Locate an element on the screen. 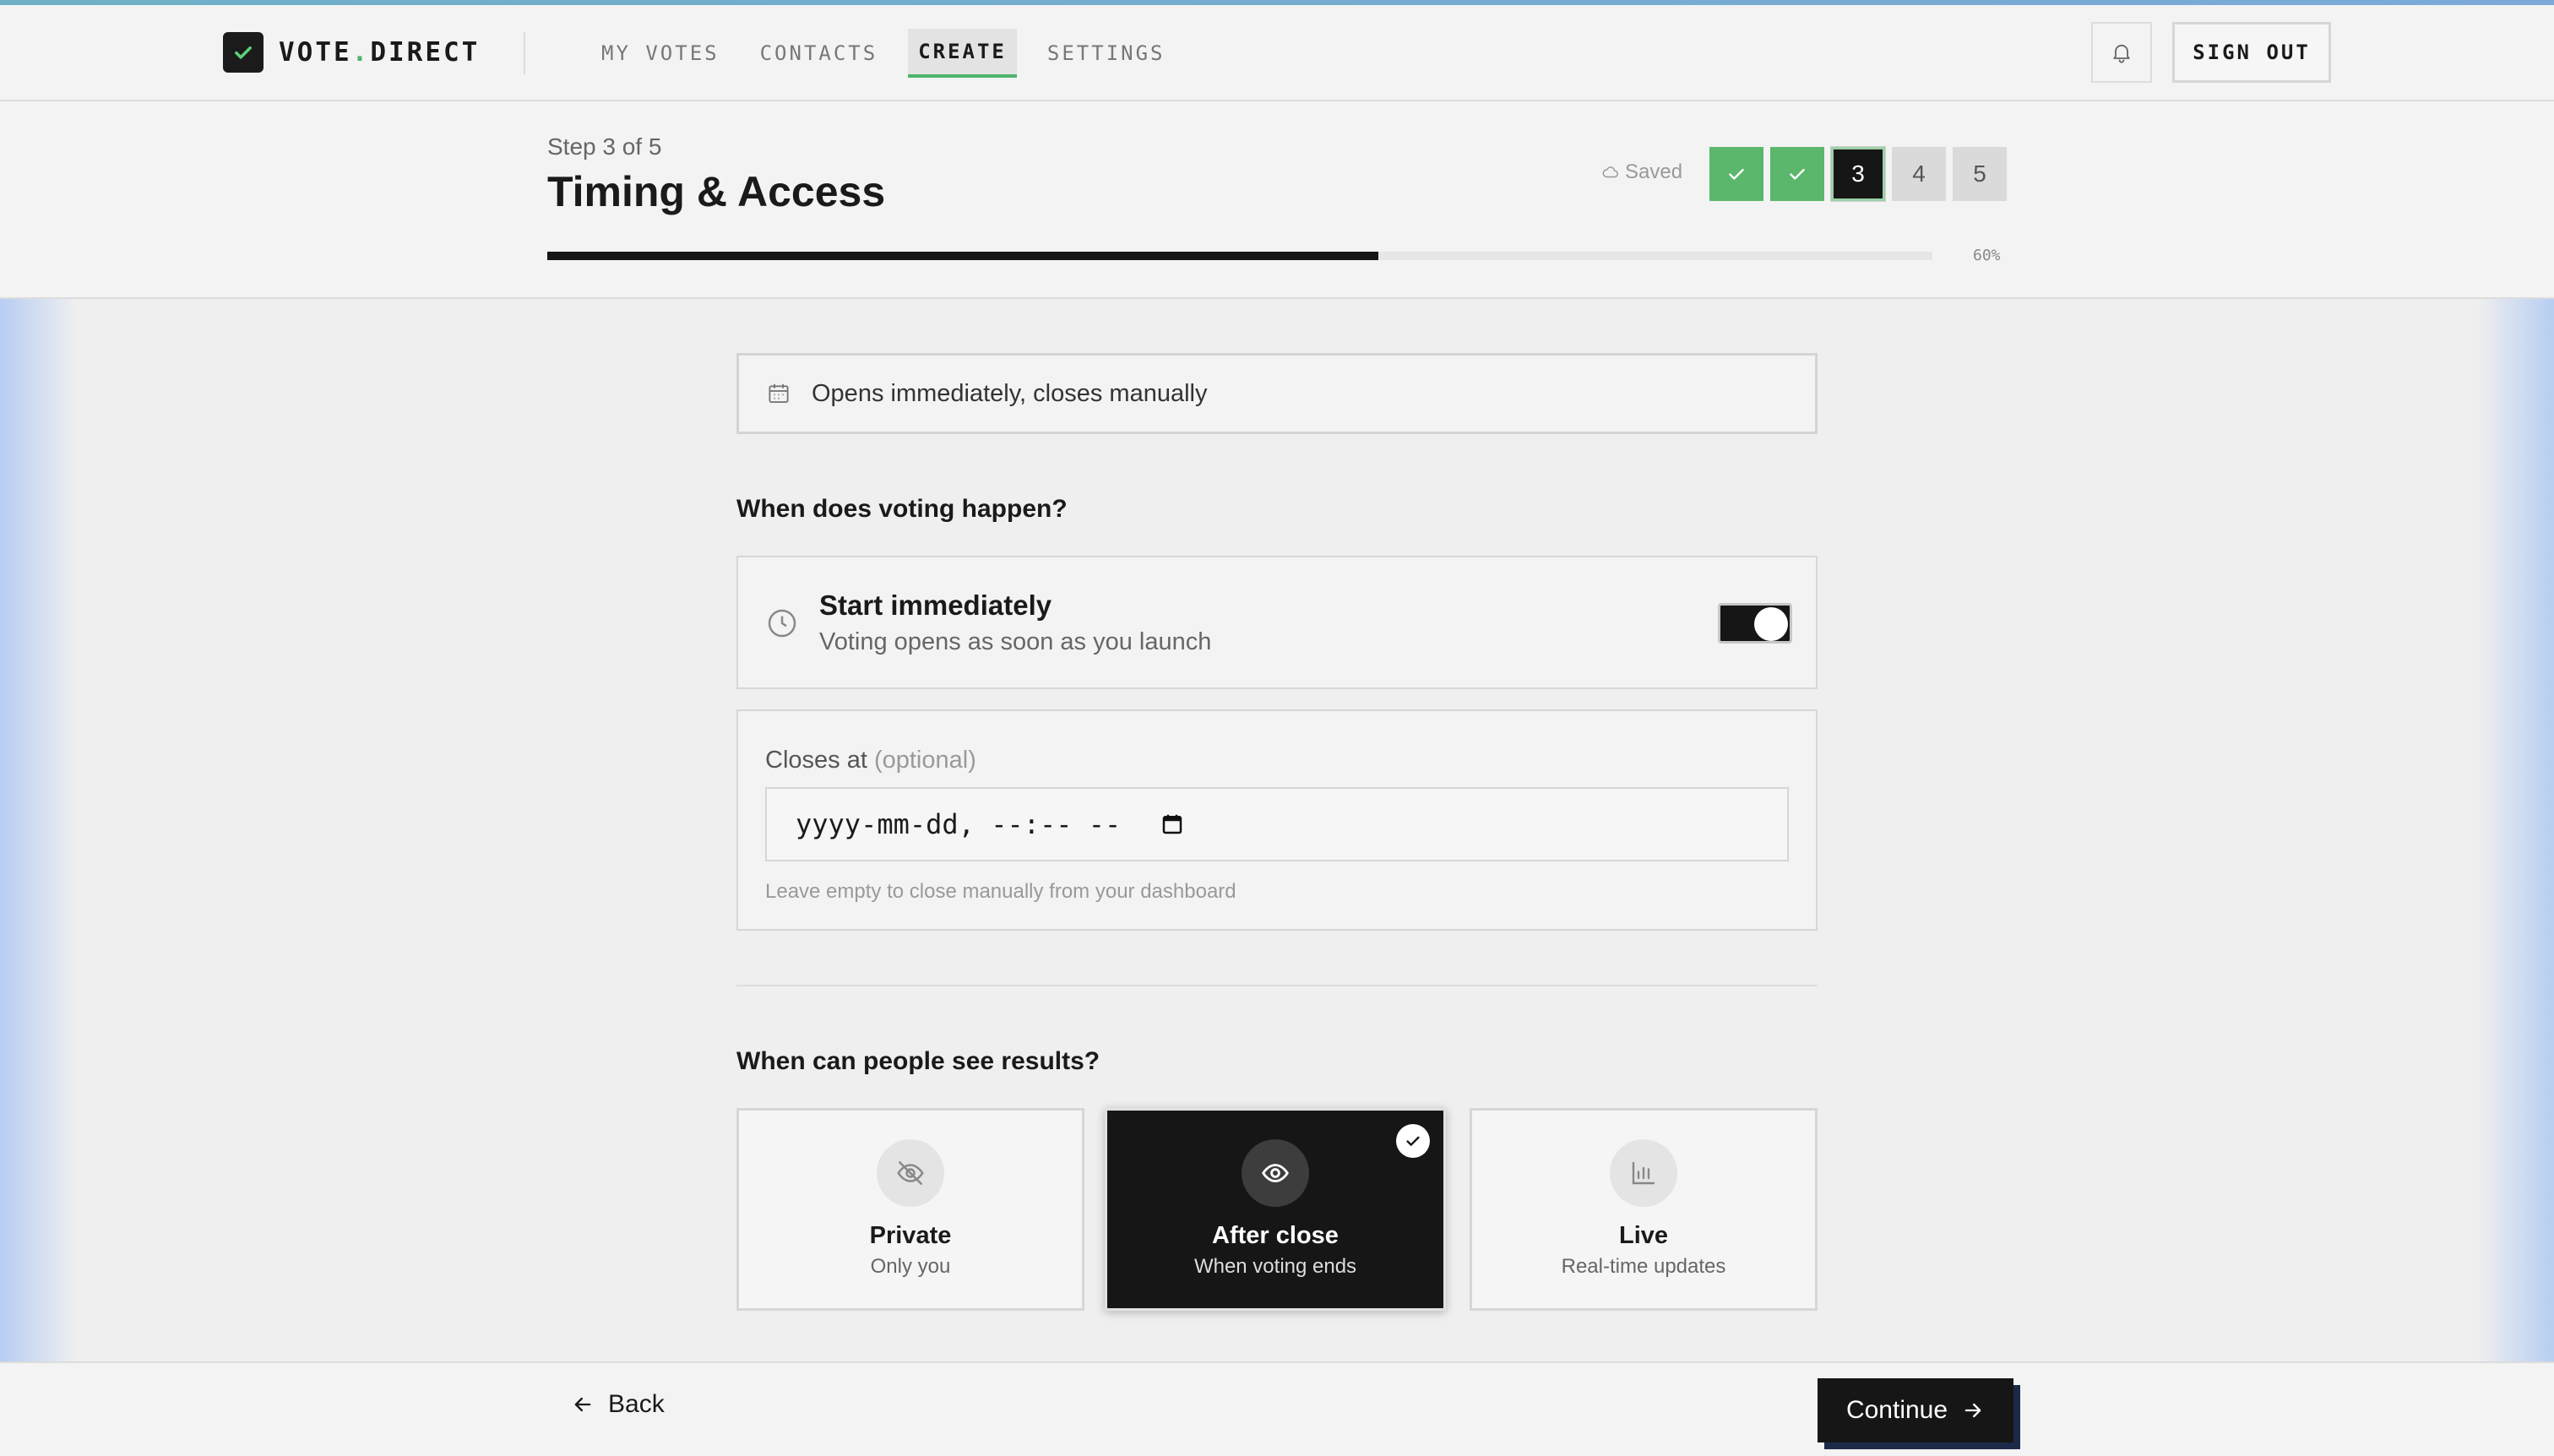  cloud-icon is located at coordinates (1610, 172).